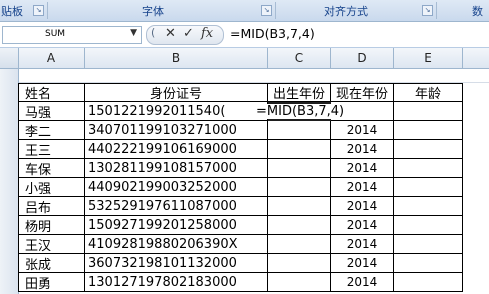 This screenshot has height=294, width=489. Describe the element at coordinates (12, 11) in the screenshot. I see `ribbon-group-clipboard: 贴板` at that location.